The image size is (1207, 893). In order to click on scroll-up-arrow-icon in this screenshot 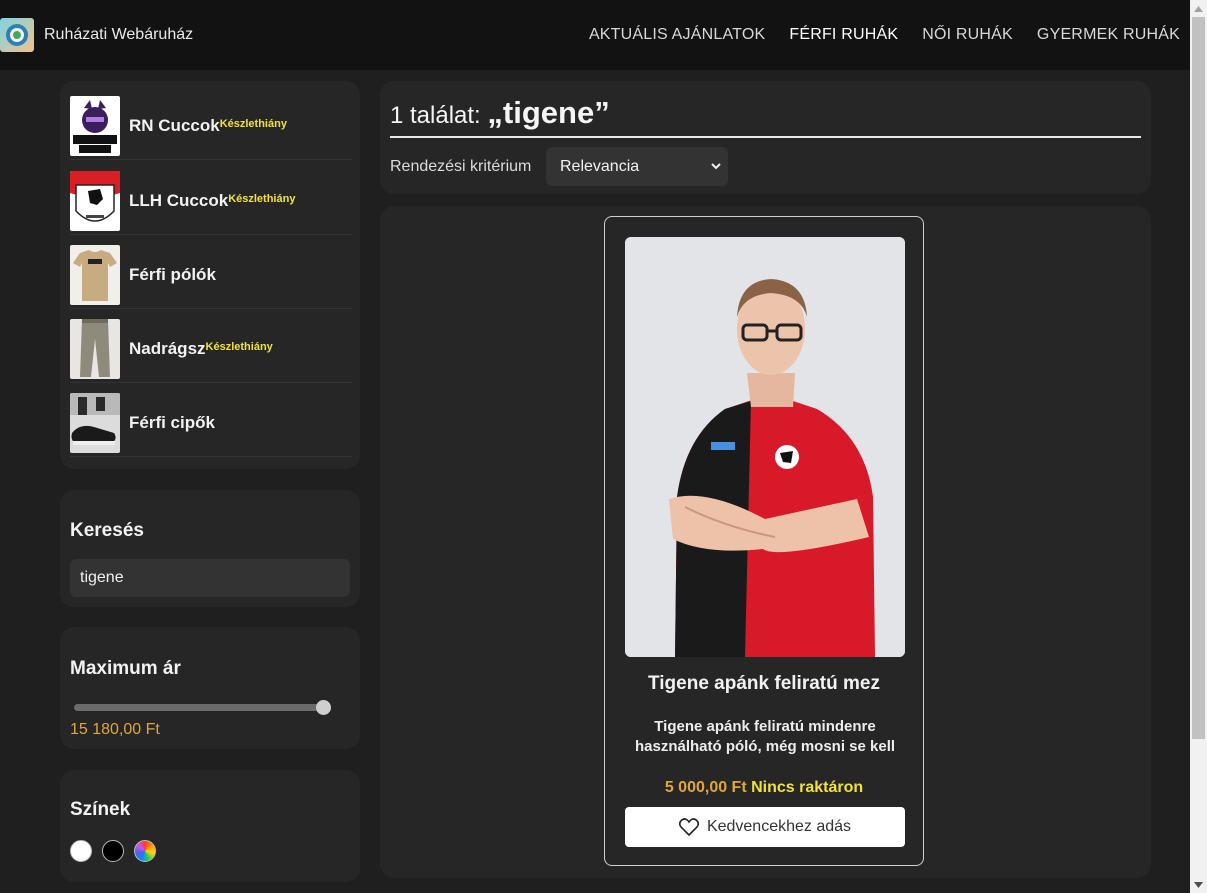, I will do `click(1198, 8)`.